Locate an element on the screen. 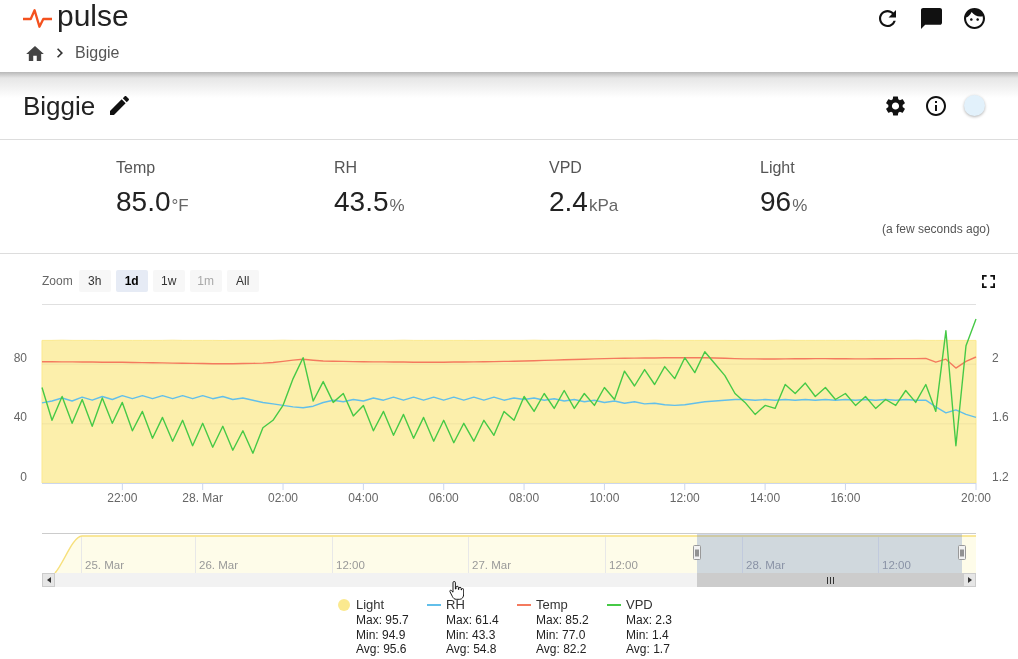  legend-stat: Min: 77.0 is located at coordinates (561, 634).